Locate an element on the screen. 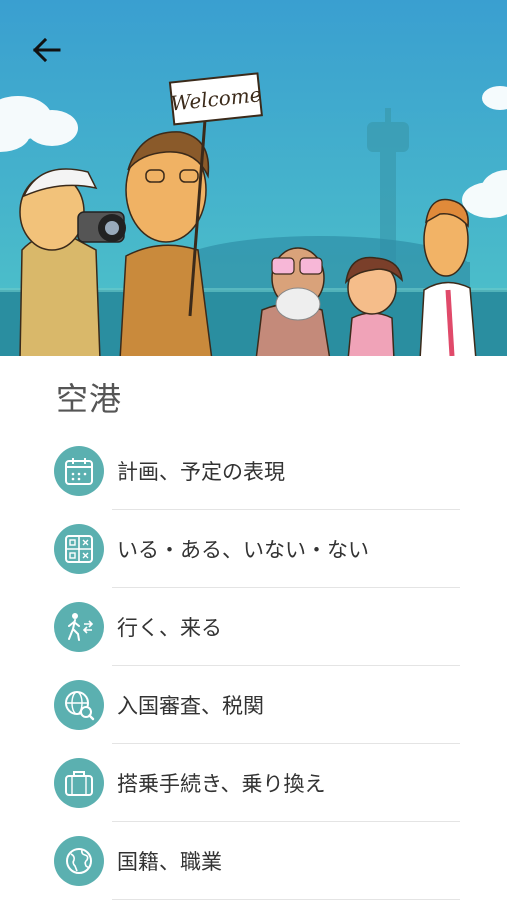 The width and height of the screenshot is (507, 900). back-button is located at coordinates (46, 50).